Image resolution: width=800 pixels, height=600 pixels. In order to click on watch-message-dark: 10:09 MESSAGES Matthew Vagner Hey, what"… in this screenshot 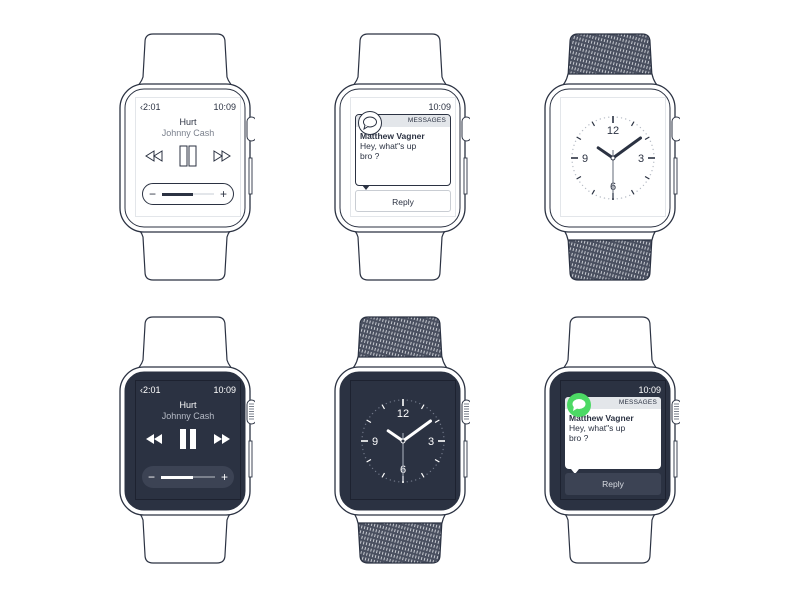, I will do `click(610, 440)`.